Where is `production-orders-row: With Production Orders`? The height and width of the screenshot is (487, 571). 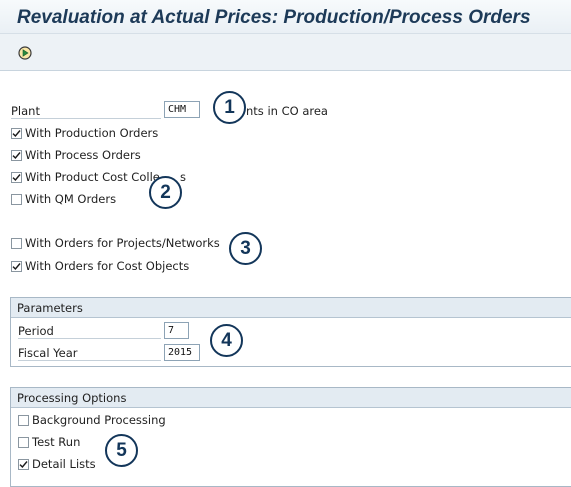
production-orders-row: With Production Orders is located at coordinates (84, 133).